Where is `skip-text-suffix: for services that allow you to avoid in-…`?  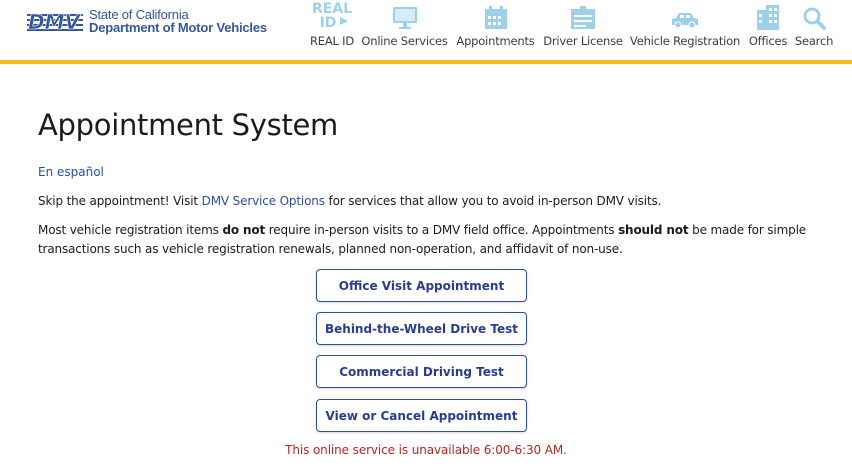
skip-text-suffix: for services that allow you to avoid in-… is located at coordinates (493, 201).